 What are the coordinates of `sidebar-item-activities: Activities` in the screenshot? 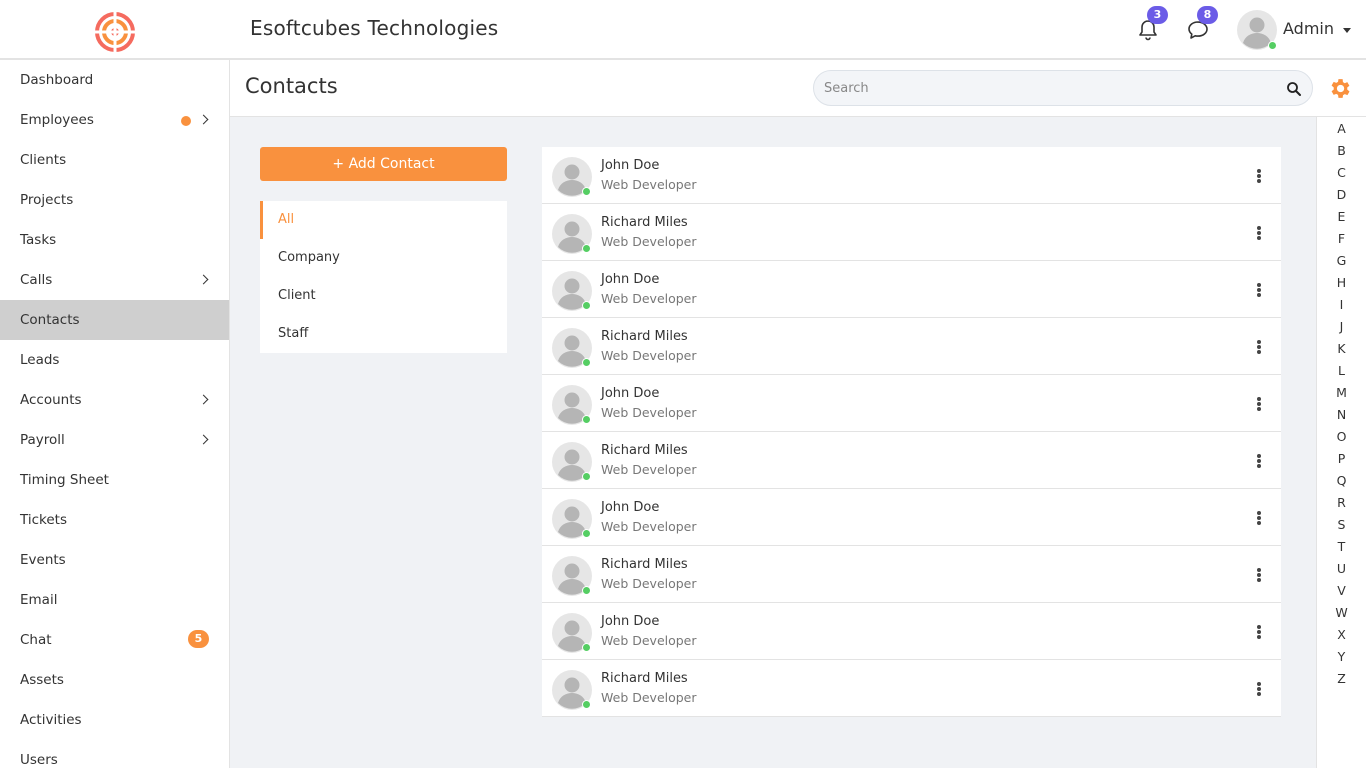 It's located at (114, 720).